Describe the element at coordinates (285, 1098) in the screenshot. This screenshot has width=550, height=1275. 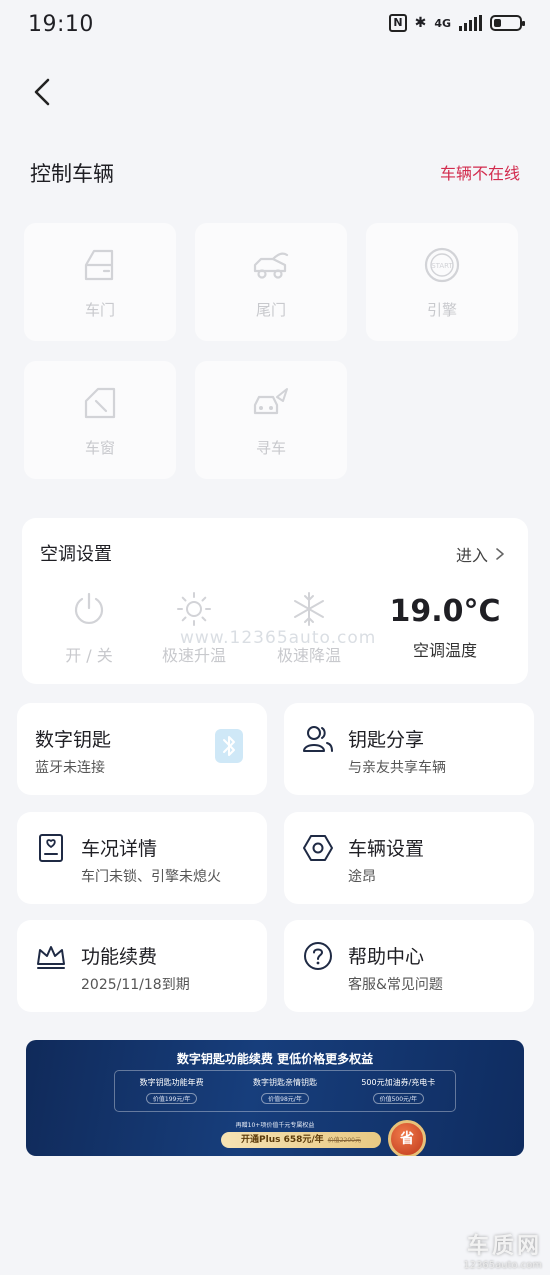
I see `benefit-price: 价值98元/年` at that location.